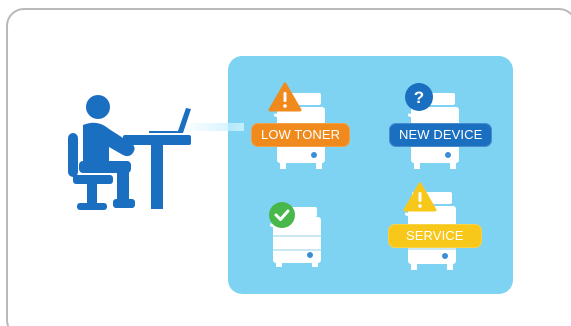 The image size is (571, 326). Describe the element at coordinates (216, 127) in the screenshot. I see `connection-beam` at that location.